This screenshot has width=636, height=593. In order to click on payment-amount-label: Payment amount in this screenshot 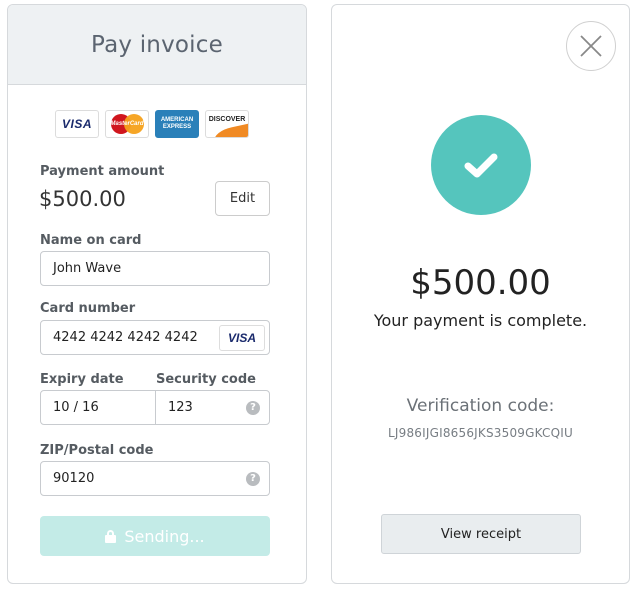, I will do `click(102, 171)`.